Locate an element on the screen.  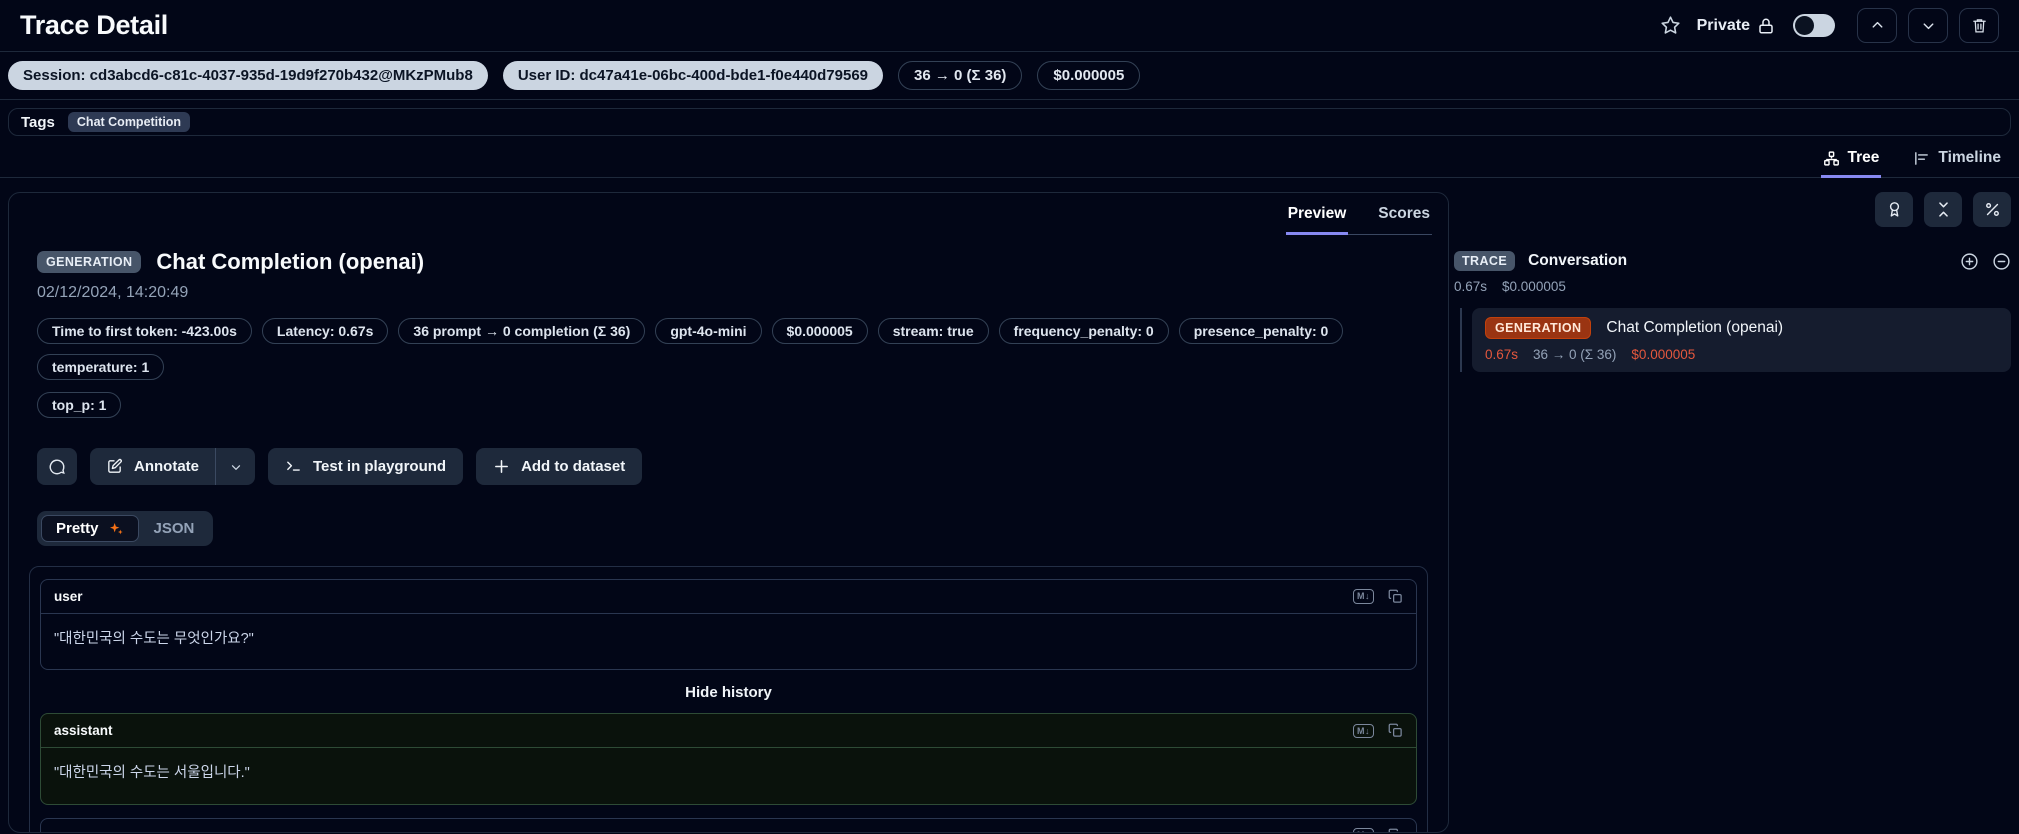
message-card-assistant: assistant M↓ "대한민국의 수도는 서울입니다." is located at coordinates (728, 759).